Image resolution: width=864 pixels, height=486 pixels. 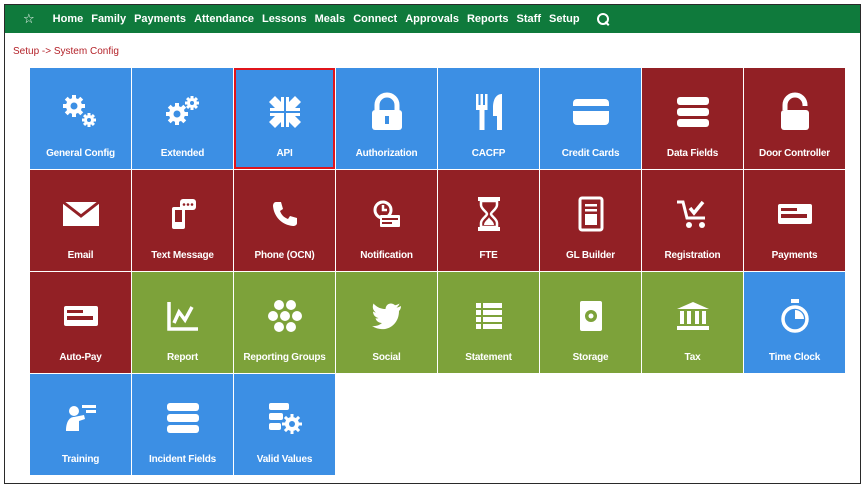 I want to click on tile-data-fields: Data Fields, so click(x=692, y=118).